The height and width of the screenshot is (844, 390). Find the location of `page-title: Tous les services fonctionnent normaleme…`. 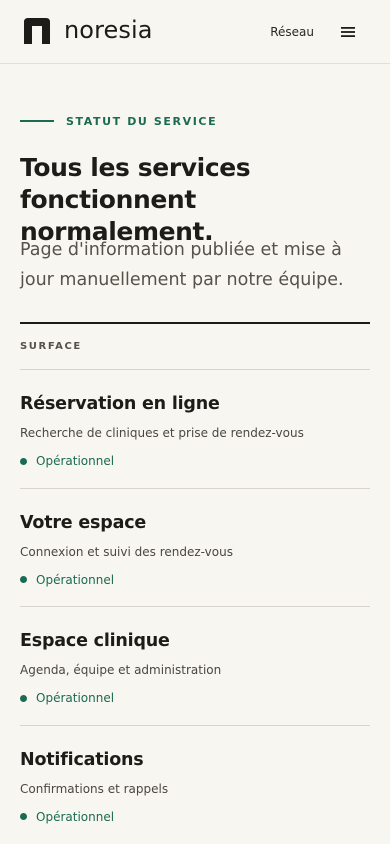

page-title: Tous les services fonctionnent normaleme… is located at coordinates (135, 199).